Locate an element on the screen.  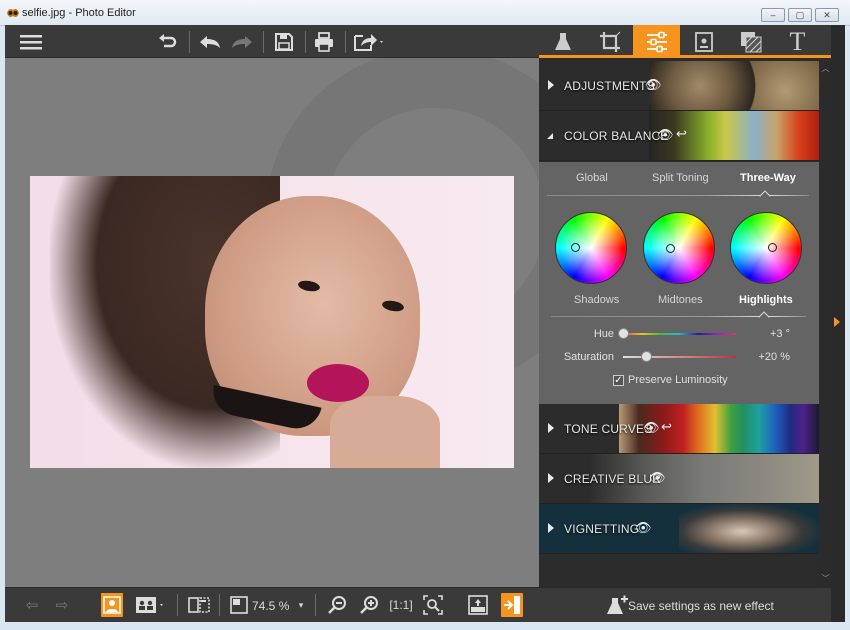
mode-tab-split-toning: Split Toning is located at coordinates (680, 178).